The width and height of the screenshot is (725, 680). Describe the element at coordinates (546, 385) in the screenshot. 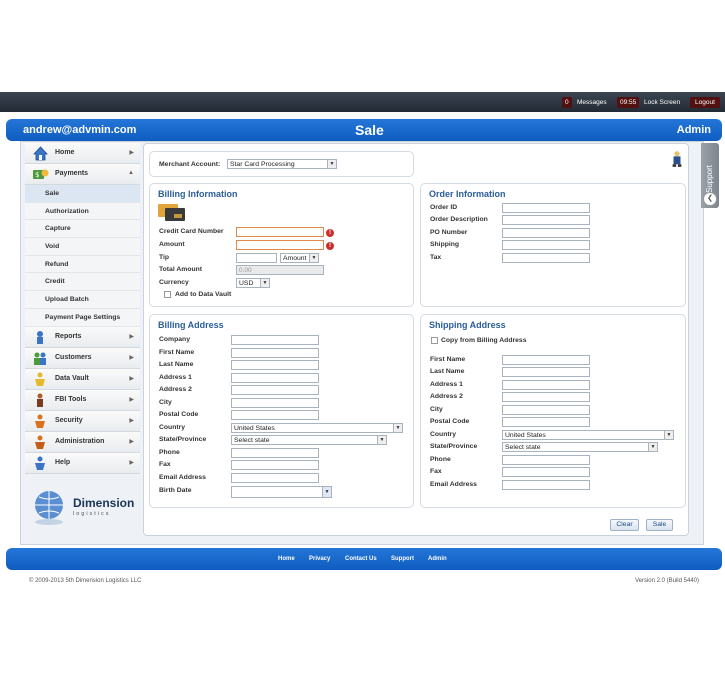

I see `ship-address1-input` at that location.